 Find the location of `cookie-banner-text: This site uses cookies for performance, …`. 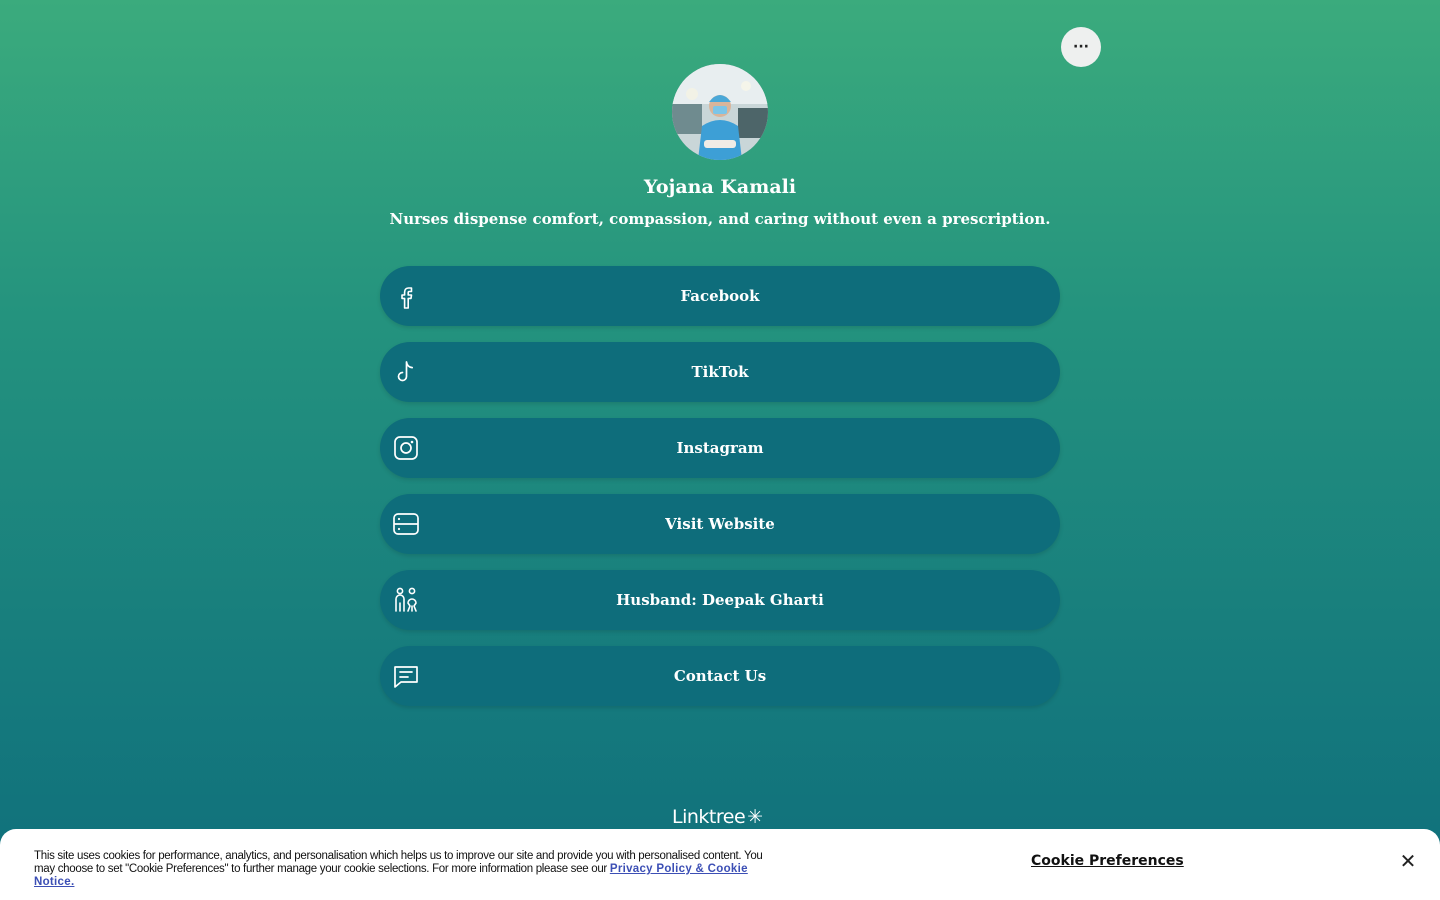

cookie-banner-text: This site uses cookies for performance, … is located at coordinates (409, 869).